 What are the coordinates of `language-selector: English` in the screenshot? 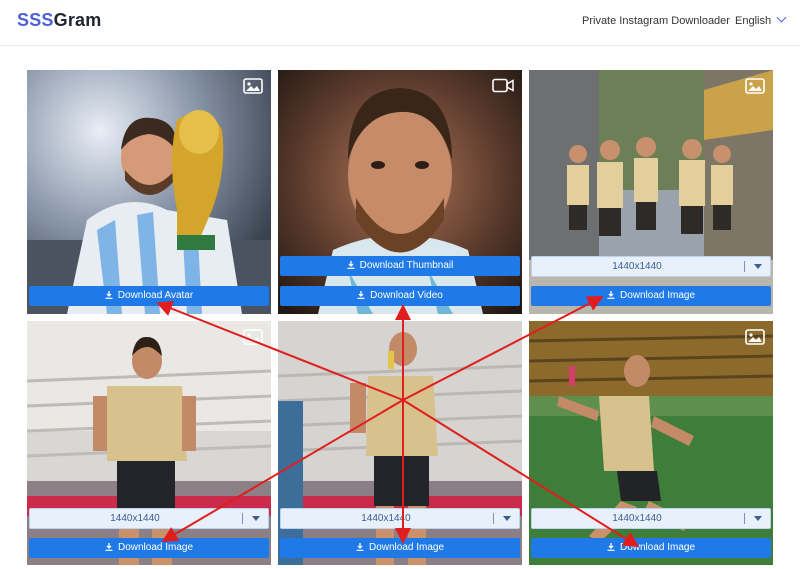 It's located at (761, 19).